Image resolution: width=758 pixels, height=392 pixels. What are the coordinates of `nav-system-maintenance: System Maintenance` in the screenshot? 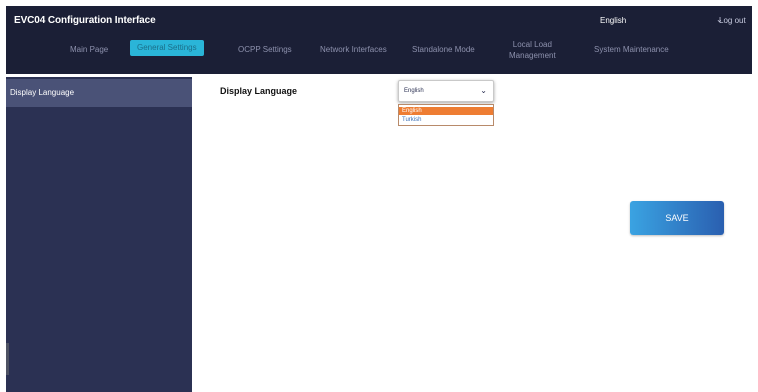 It's located at (631, 49).